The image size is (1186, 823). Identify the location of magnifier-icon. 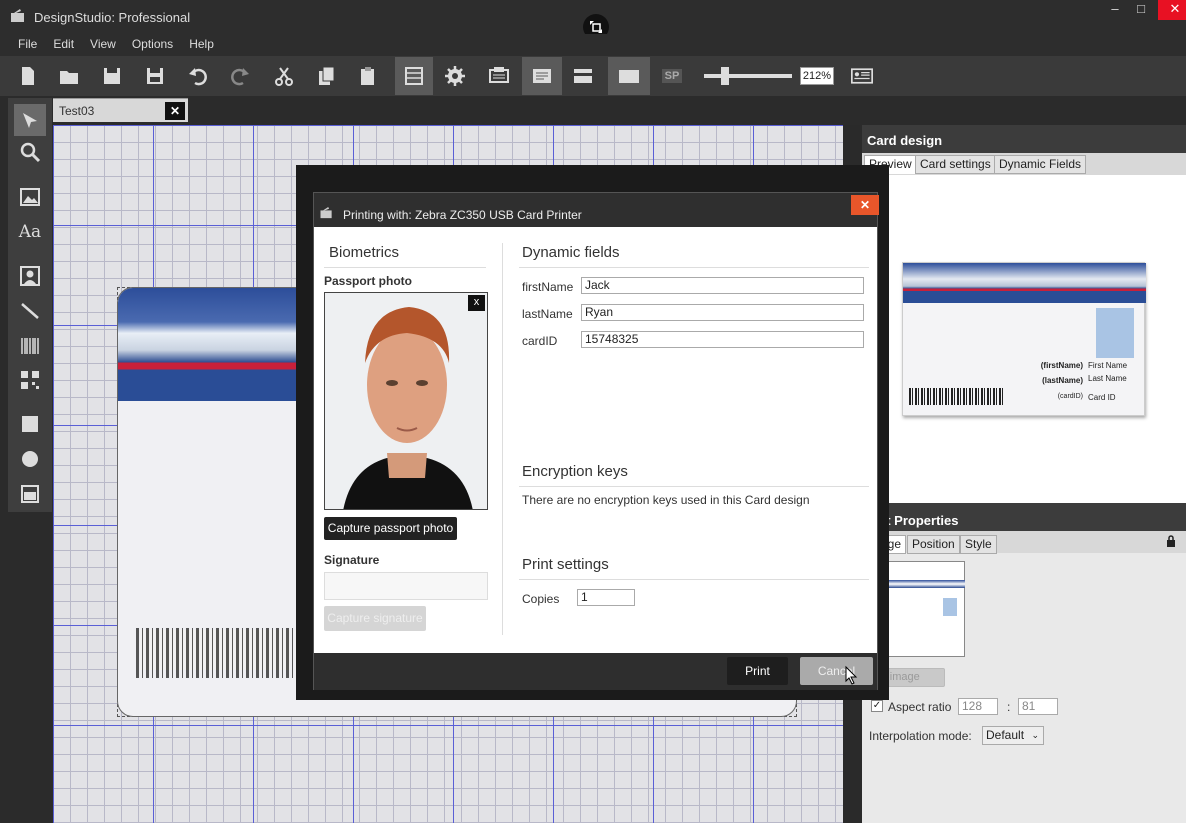
(30, 152).